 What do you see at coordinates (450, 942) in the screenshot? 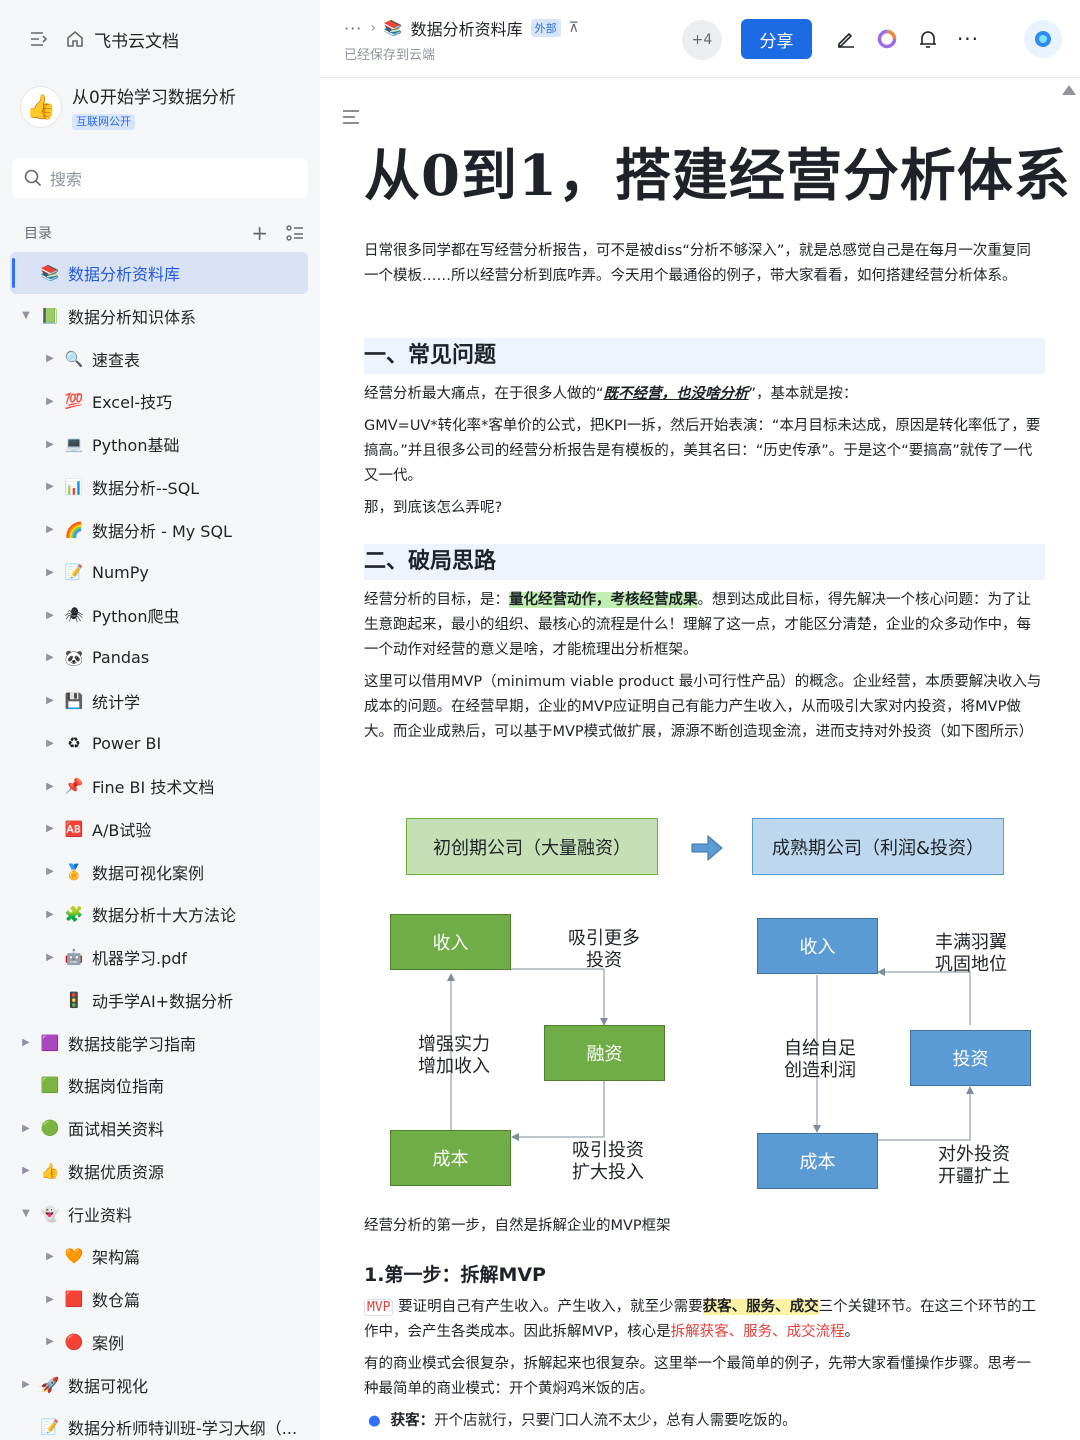
I see `left-income-box: 收入` at bounding box center [450, 942].